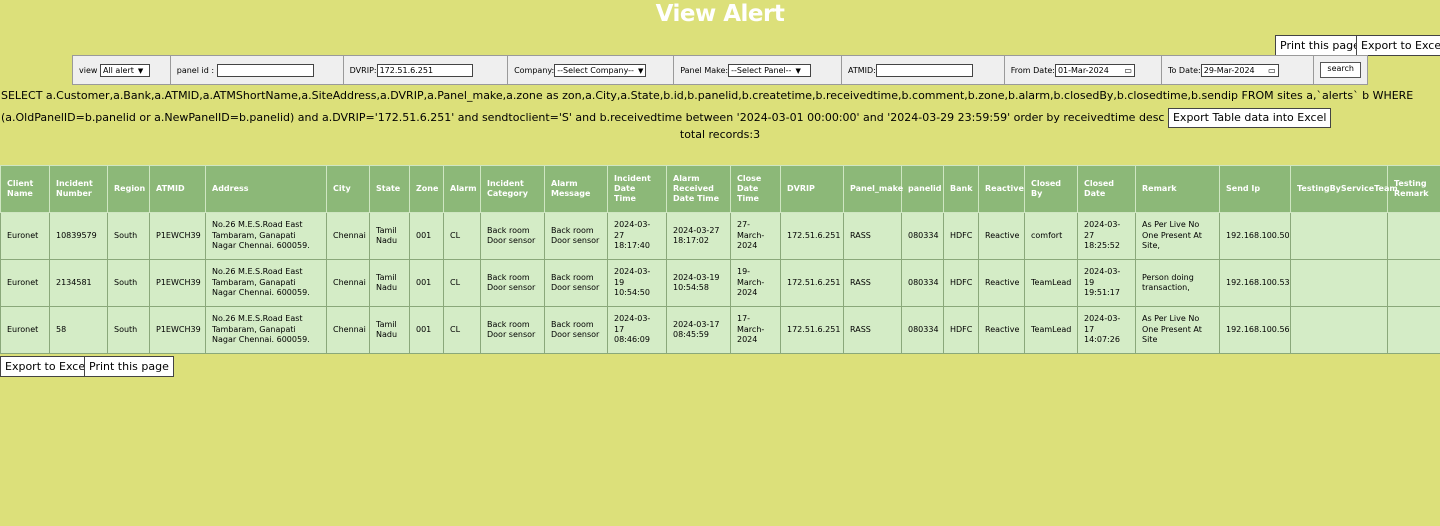 Image resolution: width=1440 pixels, height=526 pixels. Describe the element at coordinates (637, 283) in the screenshot. I see `table-cell: 2024-03-19 10:54:50` at that location.